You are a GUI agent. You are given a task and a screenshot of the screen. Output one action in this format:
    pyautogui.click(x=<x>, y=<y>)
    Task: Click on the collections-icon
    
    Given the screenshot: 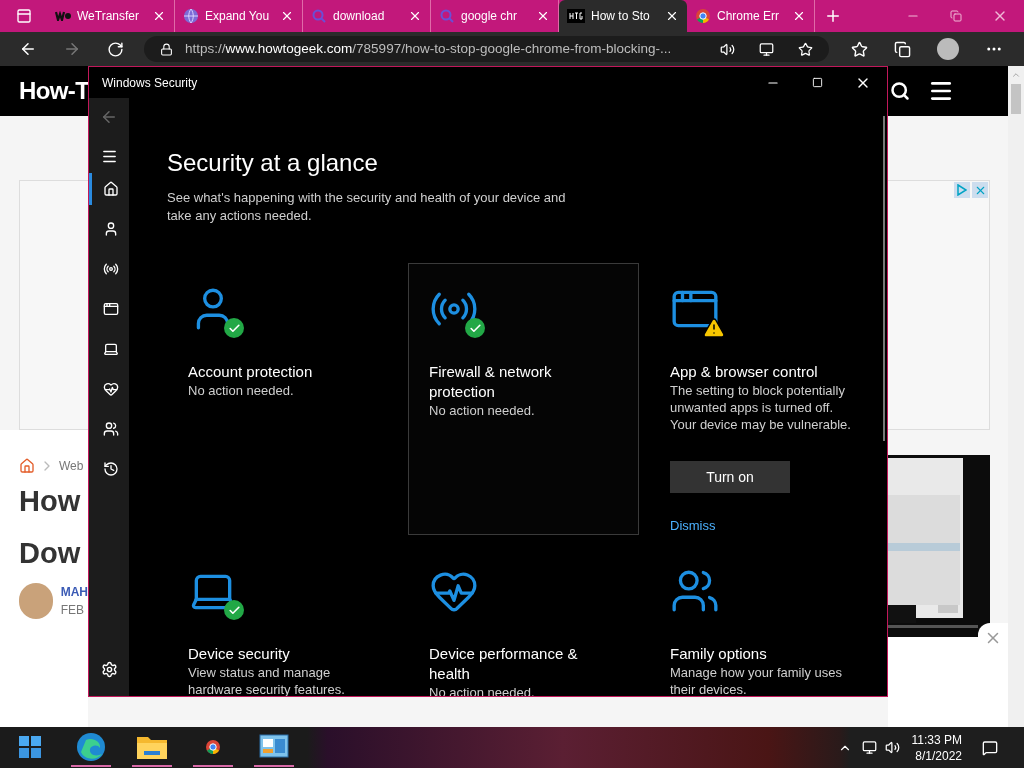 What is the action you would take?
    pyautogui.click(x=902, y=49)
    